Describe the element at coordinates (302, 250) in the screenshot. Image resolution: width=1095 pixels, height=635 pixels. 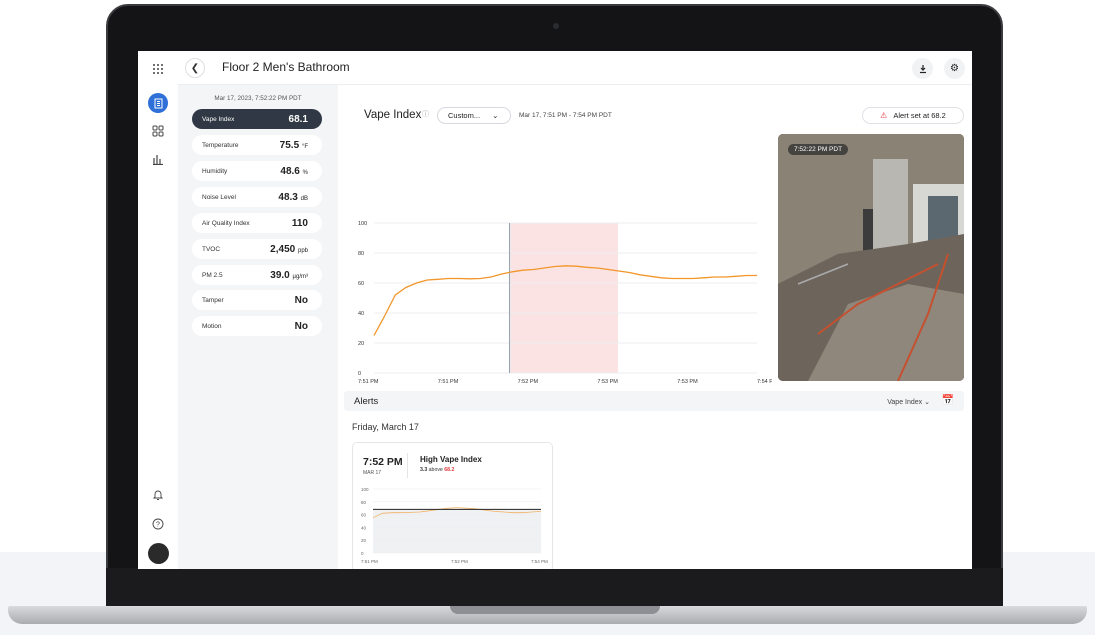
I see `metric-unit: ppb` at that location.